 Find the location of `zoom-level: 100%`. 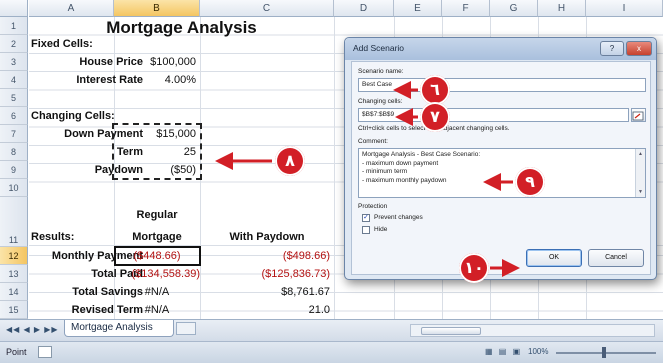

zoom-level: 100% is located at coordinates (538, 351).